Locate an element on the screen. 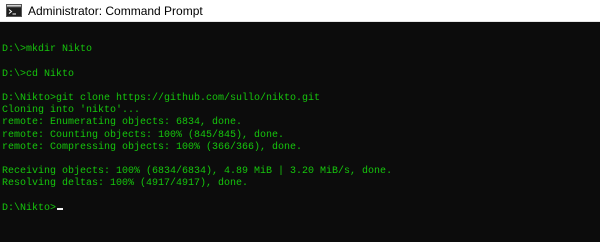  prompt-line: D:\Nikto> is located at coordinates (301, 209).